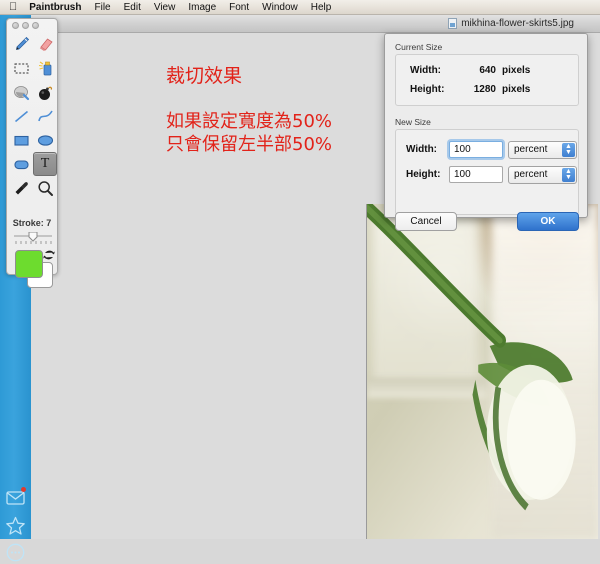 This screenshot has height=564, width=600. I want to click on spray-can-tool, so click(45, 68).